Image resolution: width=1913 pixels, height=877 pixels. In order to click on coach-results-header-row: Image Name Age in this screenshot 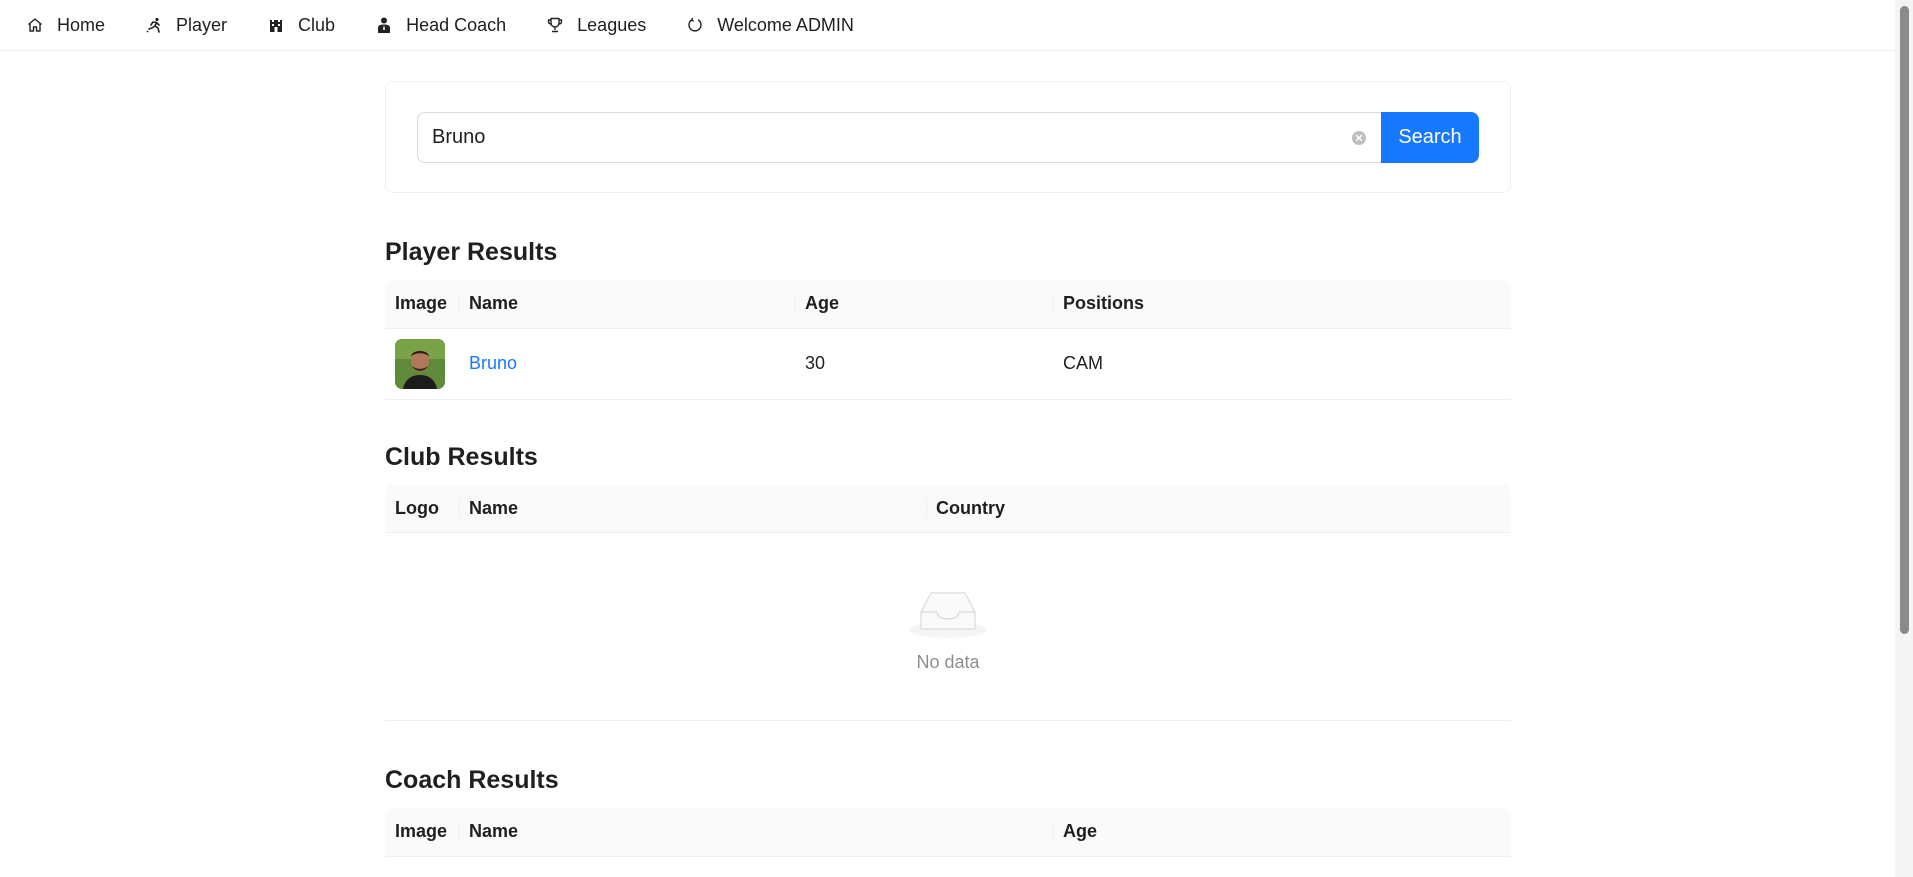, I will do `click(948, 832)`.